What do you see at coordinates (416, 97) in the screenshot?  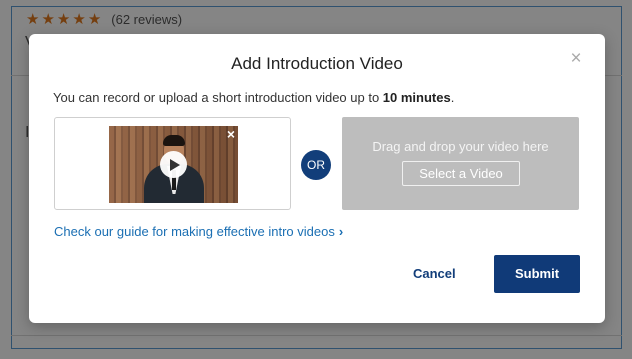 I see `description-duration: 10 minutes` at bounding box center [416, 97].